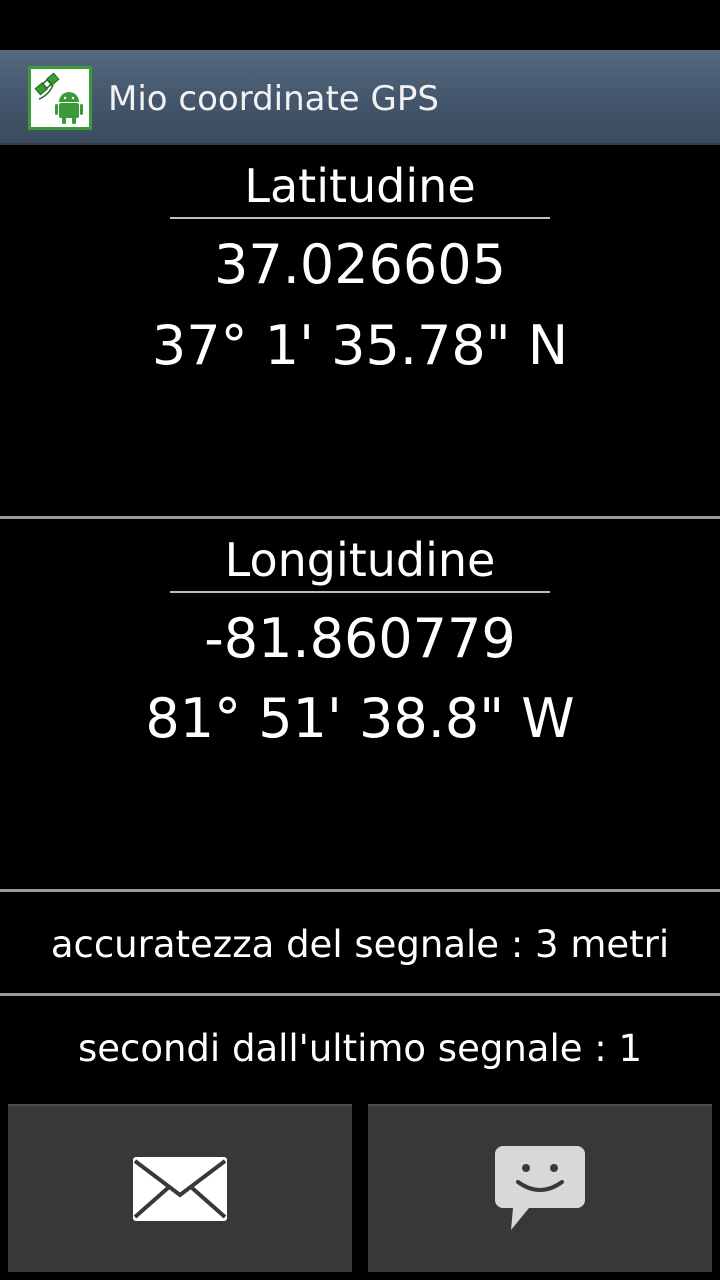  What do you see at coordinates (360, 218) in the screenshot?
I see `latitude-underline` at bounding box center [360, 218].